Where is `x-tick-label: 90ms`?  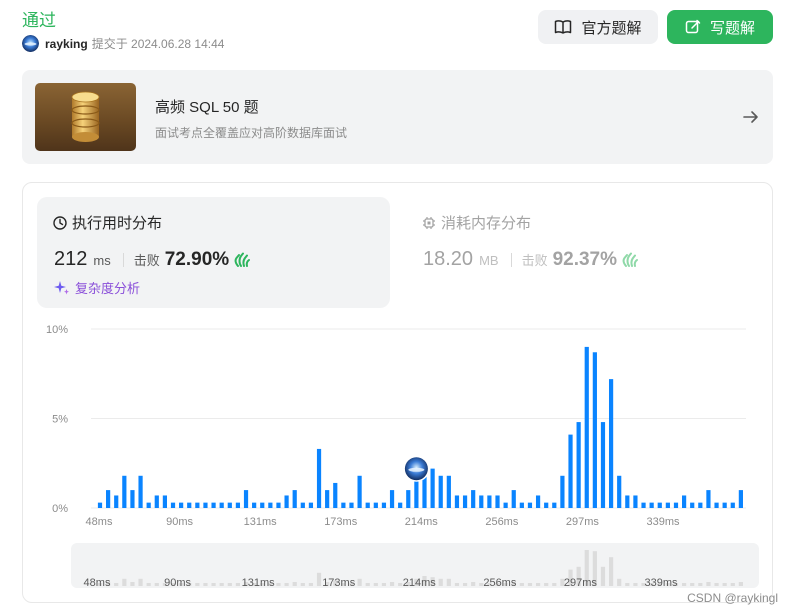
x-tick-label: 90ms is located at coordinates (179, 522).